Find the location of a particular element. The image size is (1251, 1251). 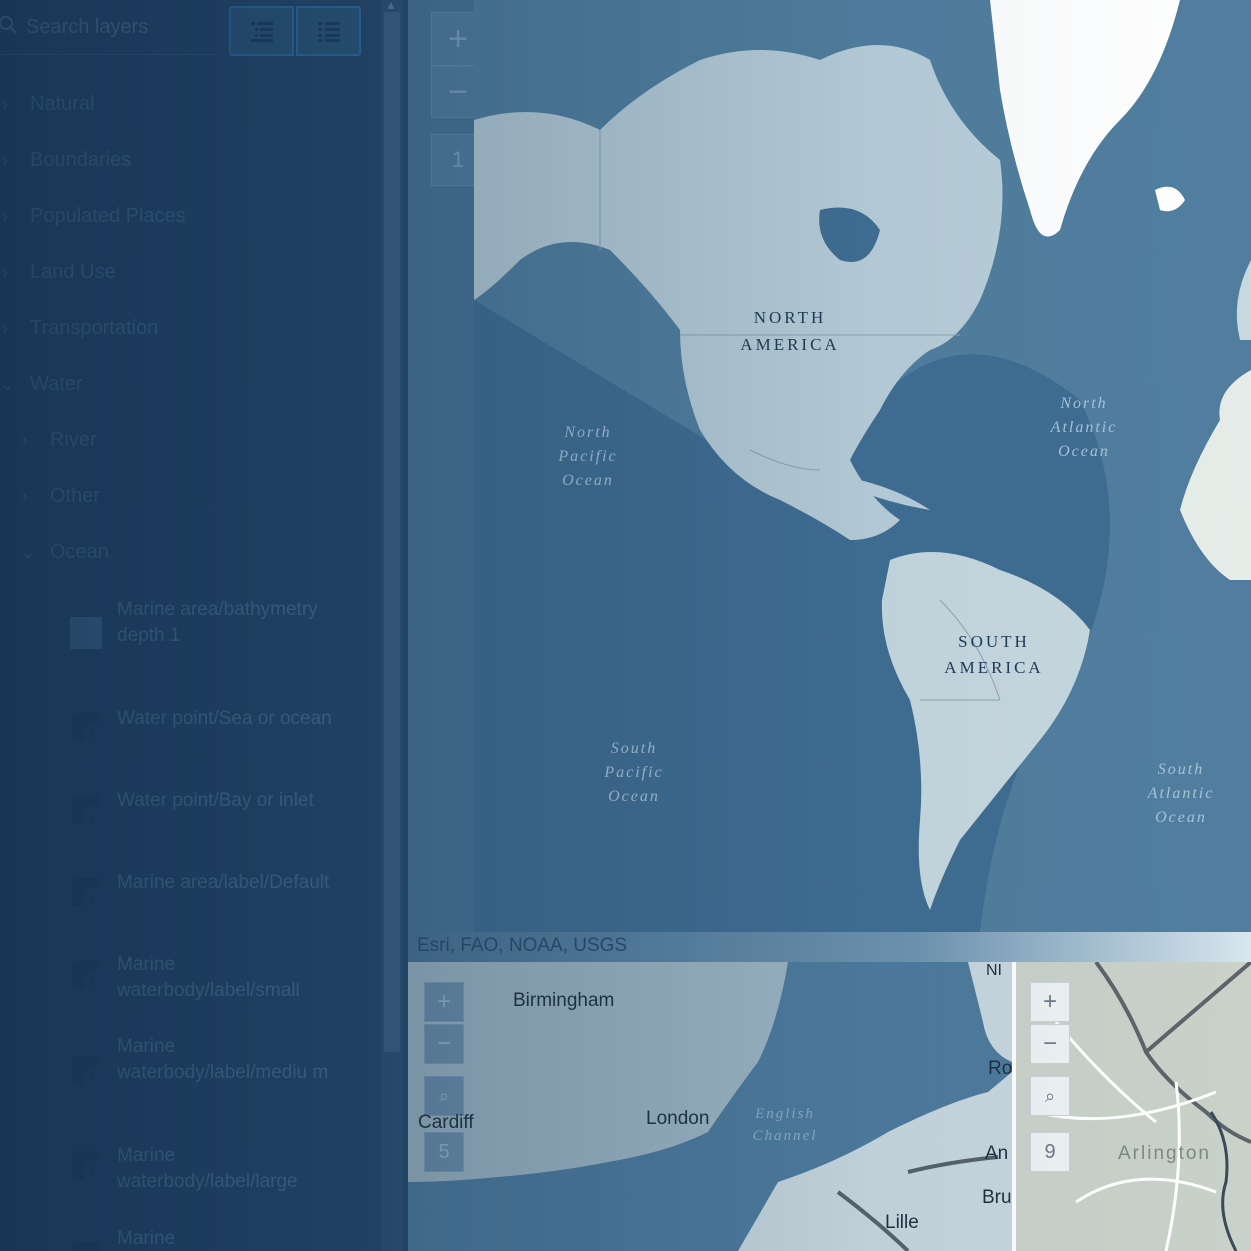

ocean-label: North Atlantic Ocean is located at coordinates (1084, 427).